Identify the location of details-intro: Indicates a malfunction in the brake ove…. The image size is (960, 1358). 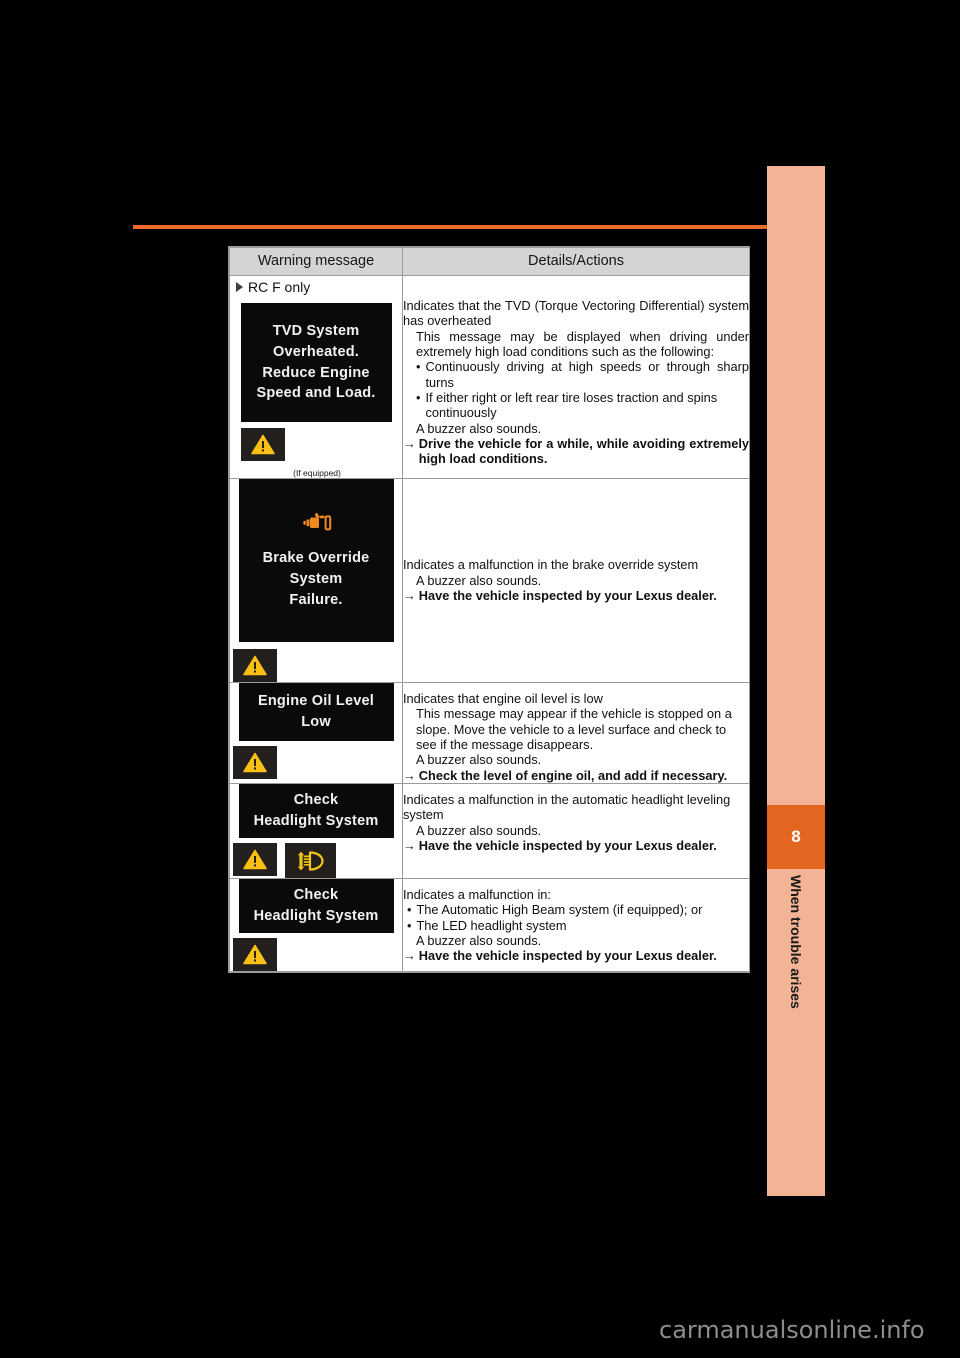
(551, 565).